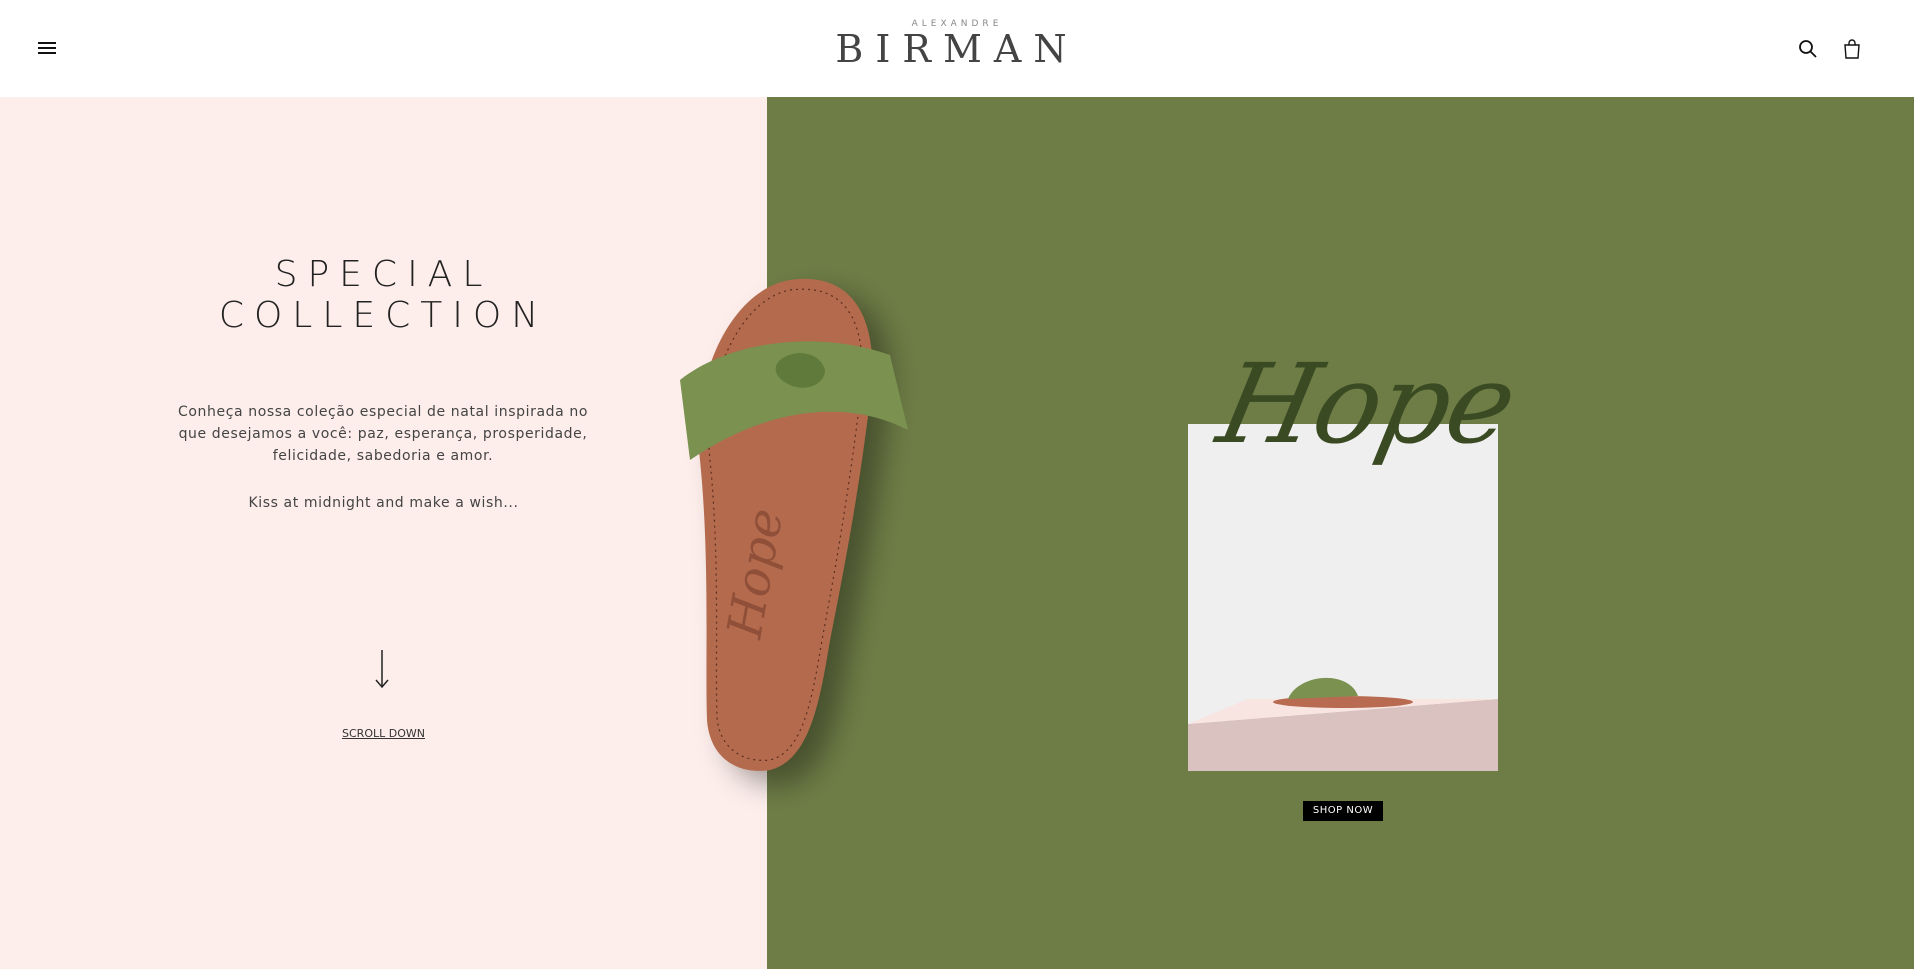 This screenshot has height=969, width=1914. I want to click on logo-title: BIRMAN, so click(957, 49).